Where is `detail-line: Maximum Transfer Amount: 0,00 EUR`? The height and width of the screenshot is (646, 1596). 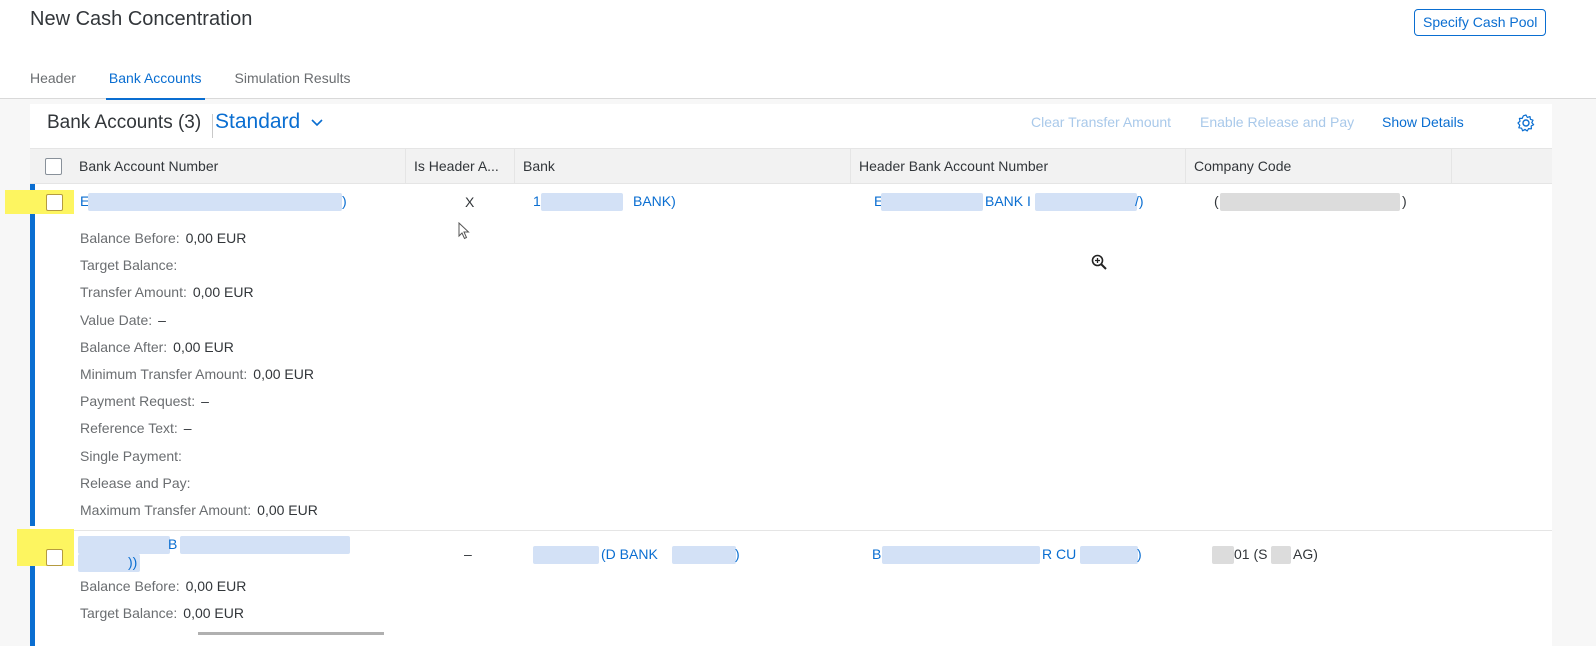
detail-line: Maximum Transfer Amount: 0,00 EUR is located at coordinates (199, 510).